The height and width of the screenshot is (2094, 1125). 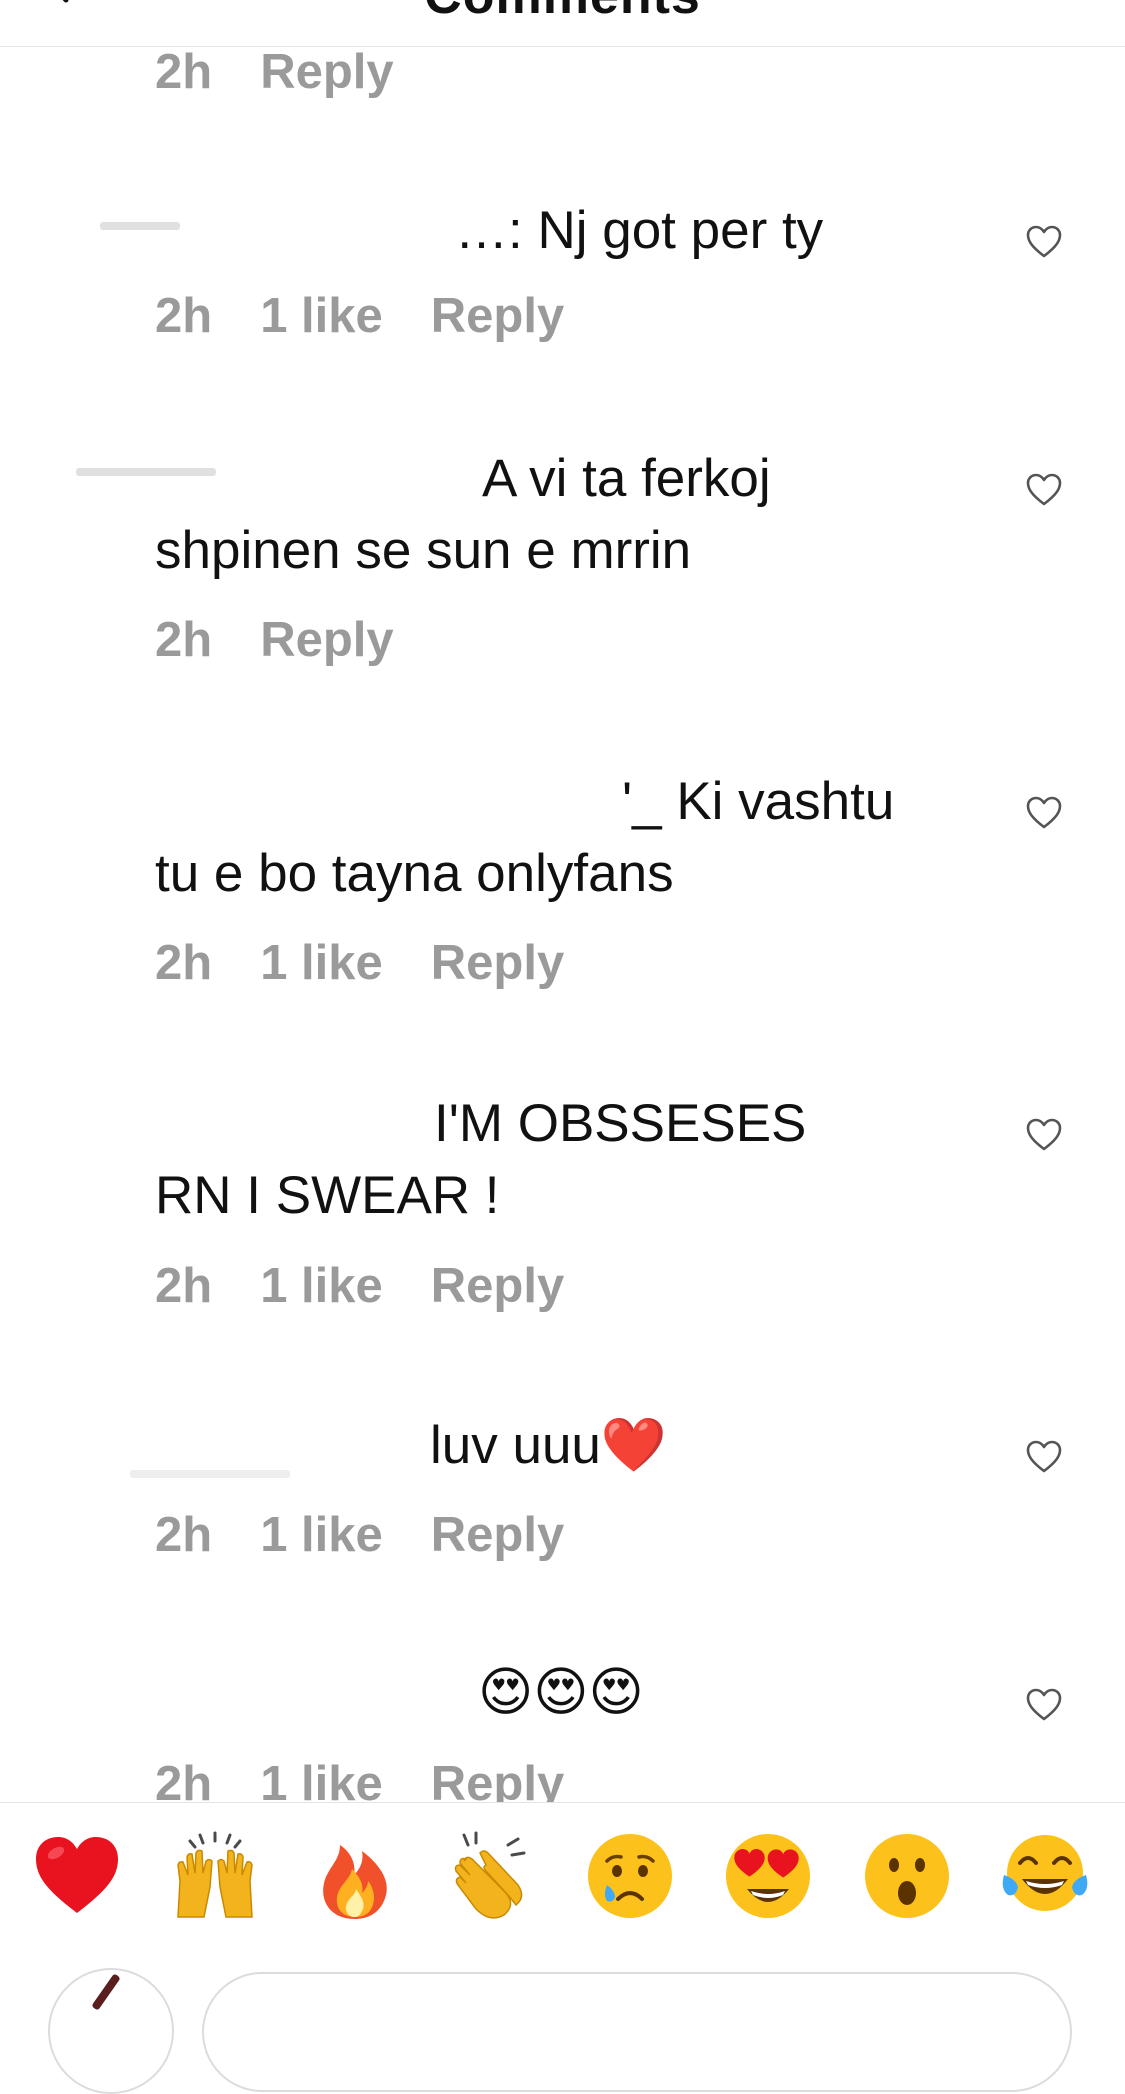 I want to click on fire-emoji-icon, so click(x=355, y=1876).